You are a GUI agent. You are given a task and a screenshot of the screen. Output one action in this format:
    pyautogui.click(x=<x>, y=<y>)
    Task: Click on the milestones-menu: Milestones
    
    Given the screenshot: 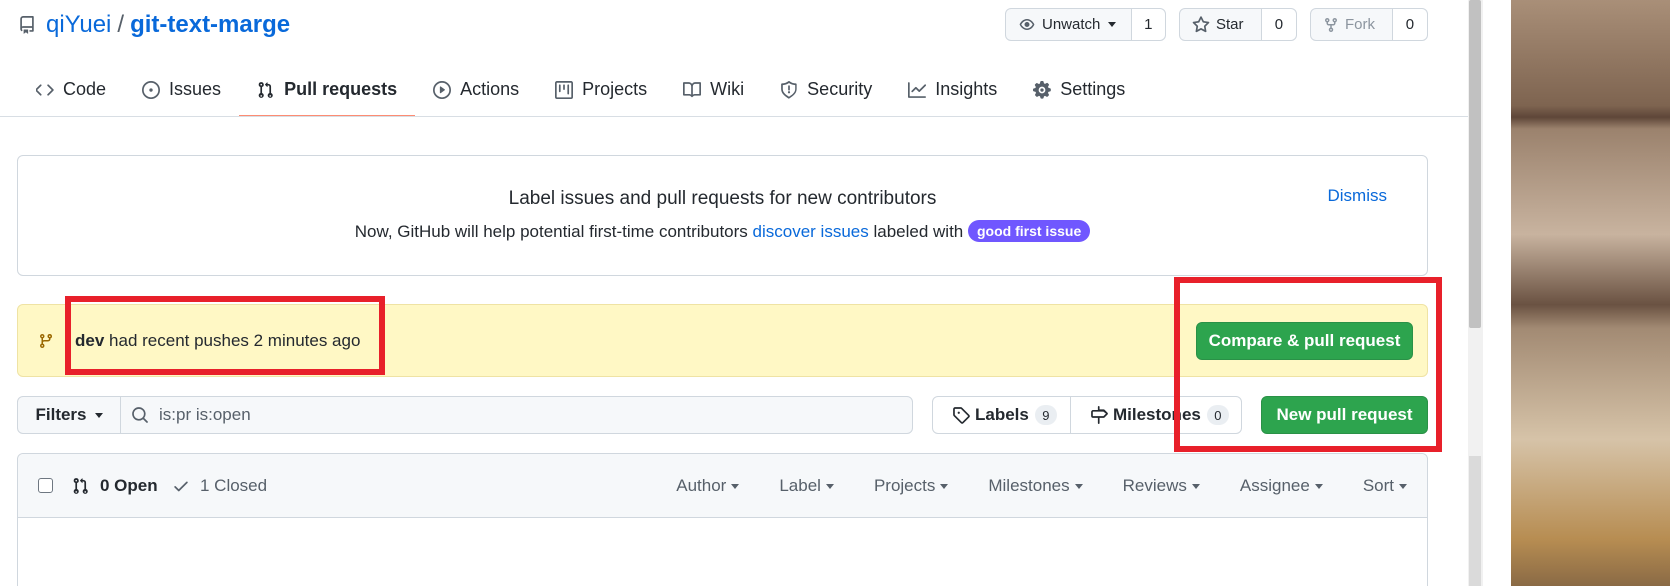 What is the action you would take?
    pyautogui.click(x=1035, y=486)
    